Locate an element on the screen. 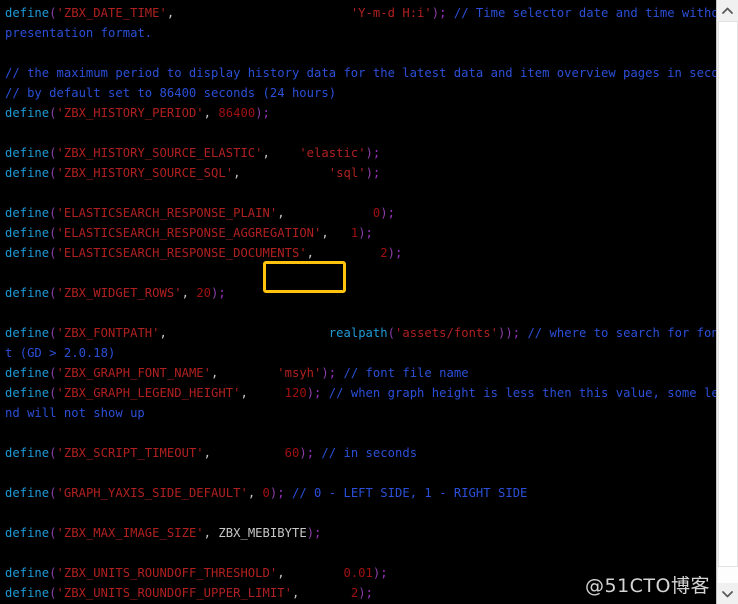 The width and height of the screenshot is (738, 604). code-token: nd will not show up is located at coordinates (75, 413).